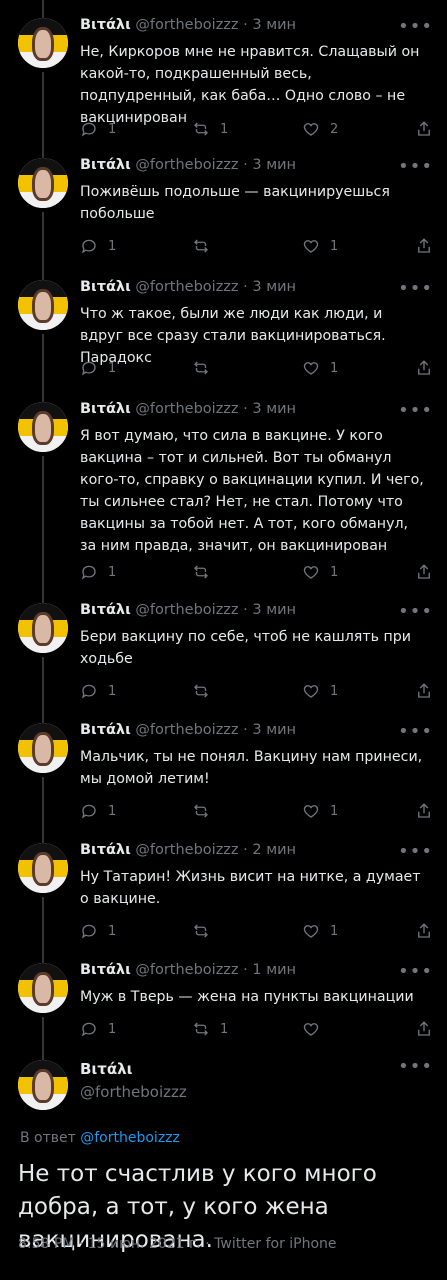  Describe the element at coordinates (320, 129) in the screenshot. I see `like-button: 2` at that location.